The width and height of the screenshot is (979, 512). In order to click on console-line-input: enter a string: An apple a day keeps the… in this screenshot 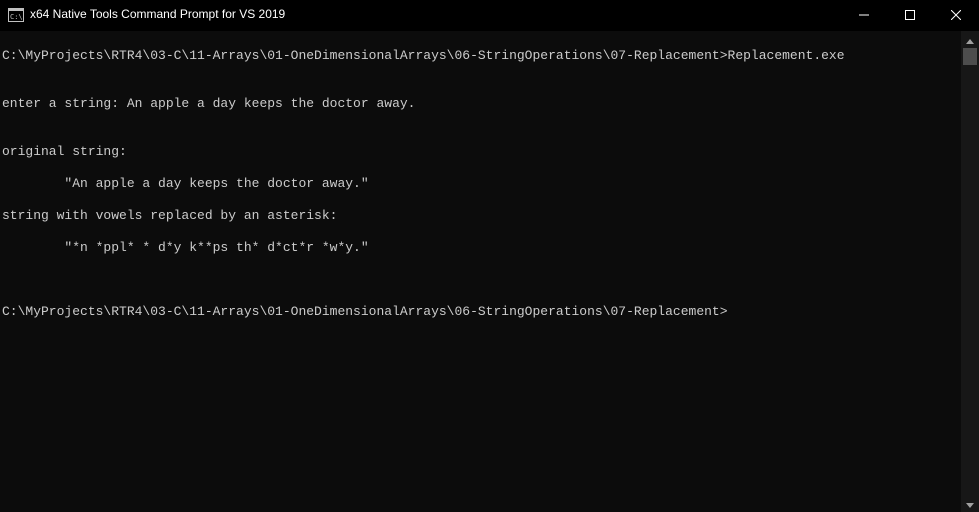, I will do `click(209, 103)`.